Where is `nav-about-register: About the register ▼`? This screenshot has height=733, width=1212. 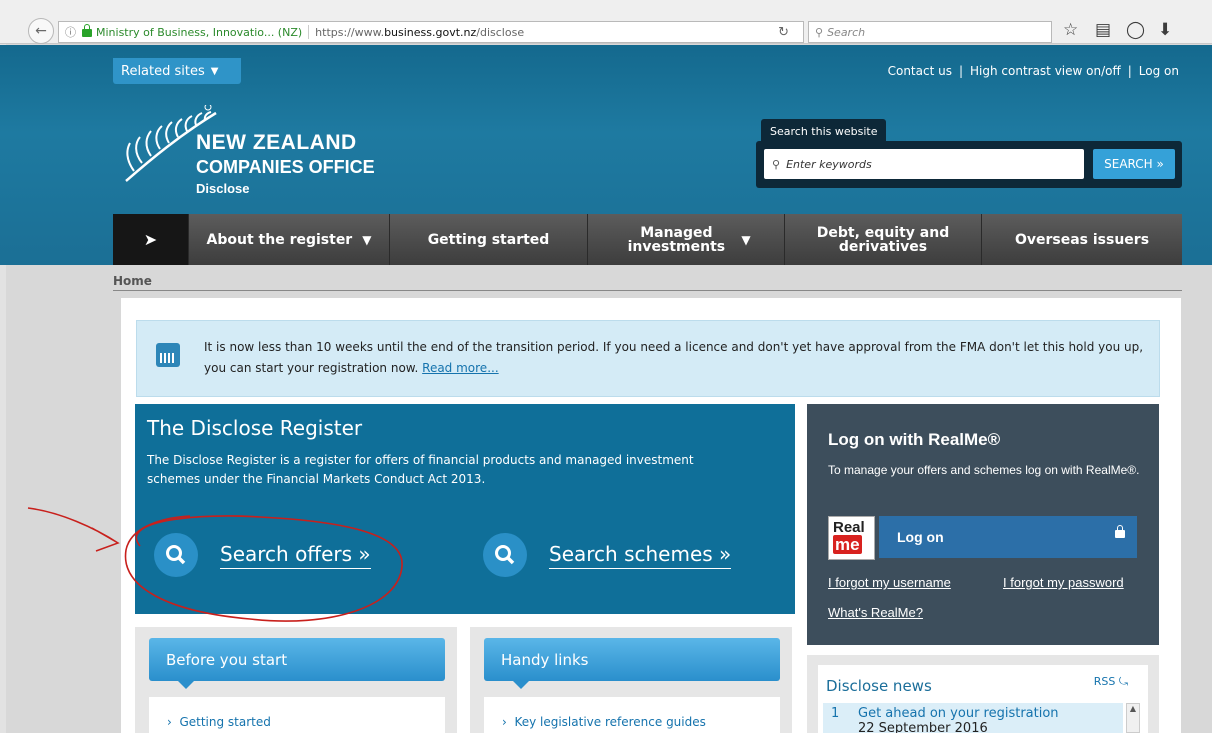 nav-about-register: About the register ▼ is located at coordinates (289, 239).